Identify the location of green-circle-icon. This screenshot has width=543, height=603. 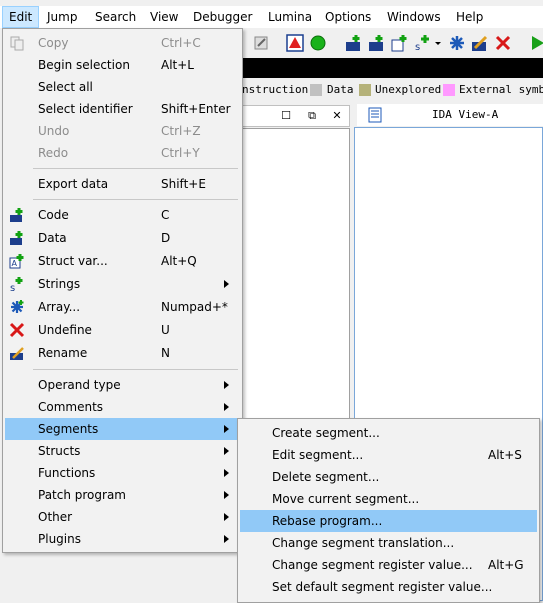
(318, 43).